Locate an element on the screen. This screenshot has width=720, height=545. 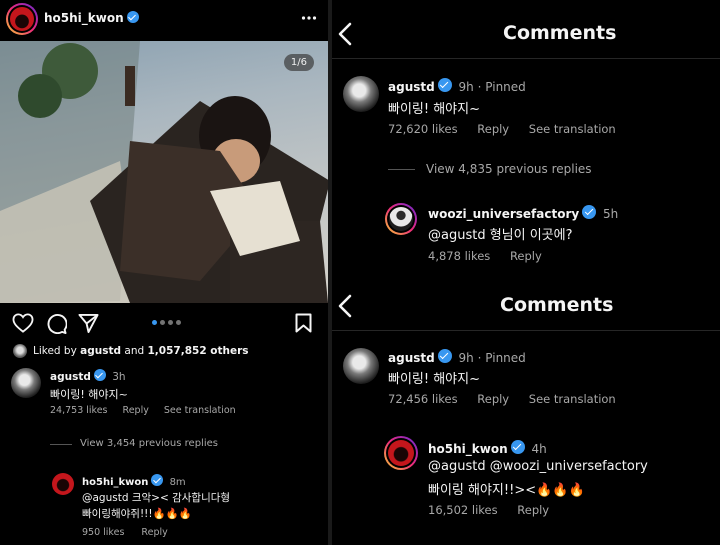
comment-meta: 72,456 likes Reply See translation is located at coordinates (502, 399).